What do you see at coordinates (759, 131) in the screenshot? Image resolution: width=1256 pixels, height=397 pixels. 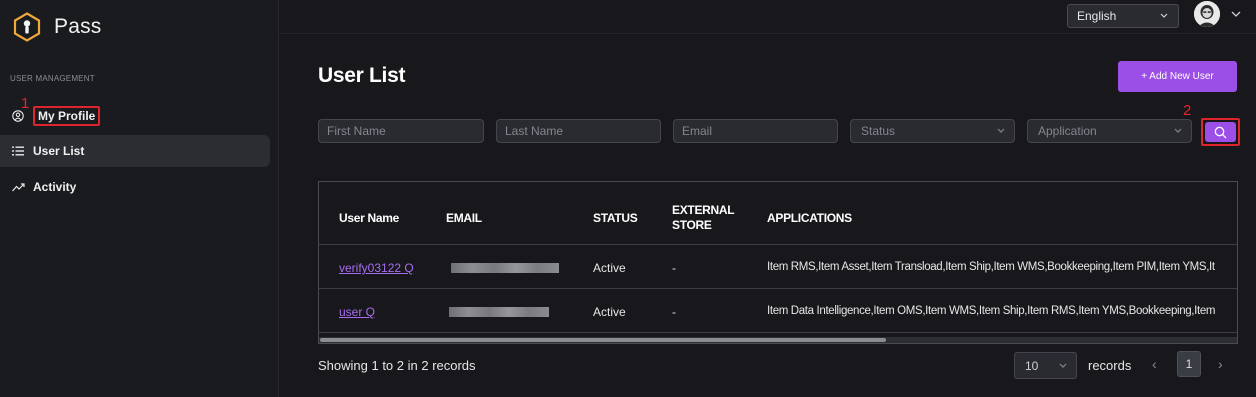 I see `email-input` at bounding box center [759, 131].